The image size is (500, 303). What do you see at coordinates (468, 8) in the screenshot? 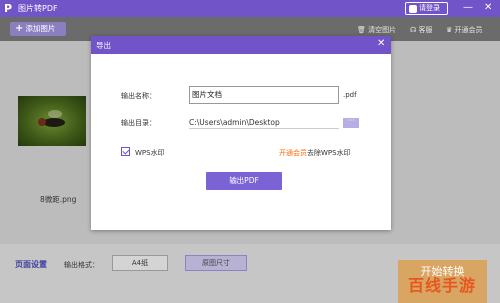
I see `minimize-icon: —` at bounding box center [468, 8].